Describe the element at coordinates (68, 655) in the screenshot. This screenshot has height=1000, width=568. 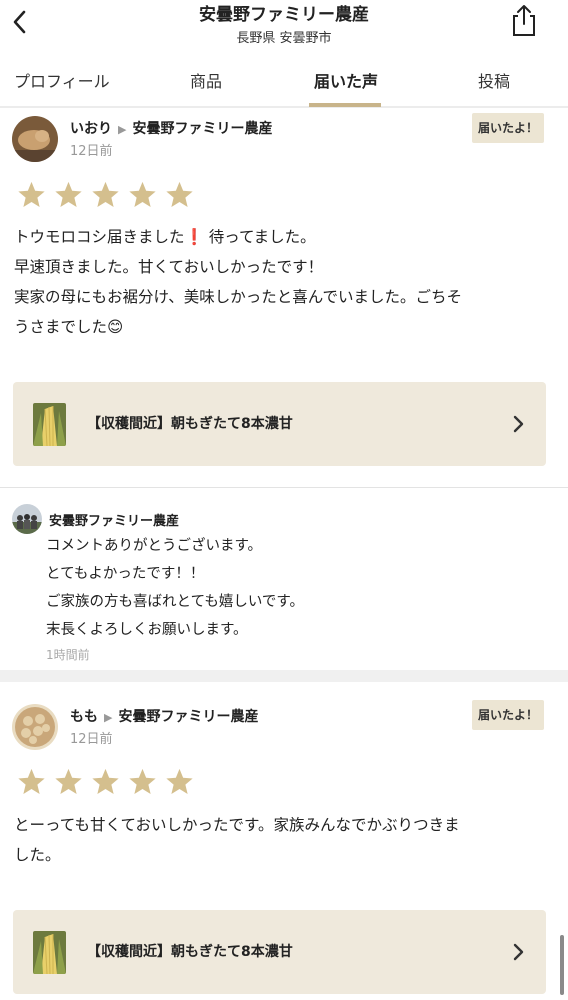
I see `reply-time: 1時間前` at that location.